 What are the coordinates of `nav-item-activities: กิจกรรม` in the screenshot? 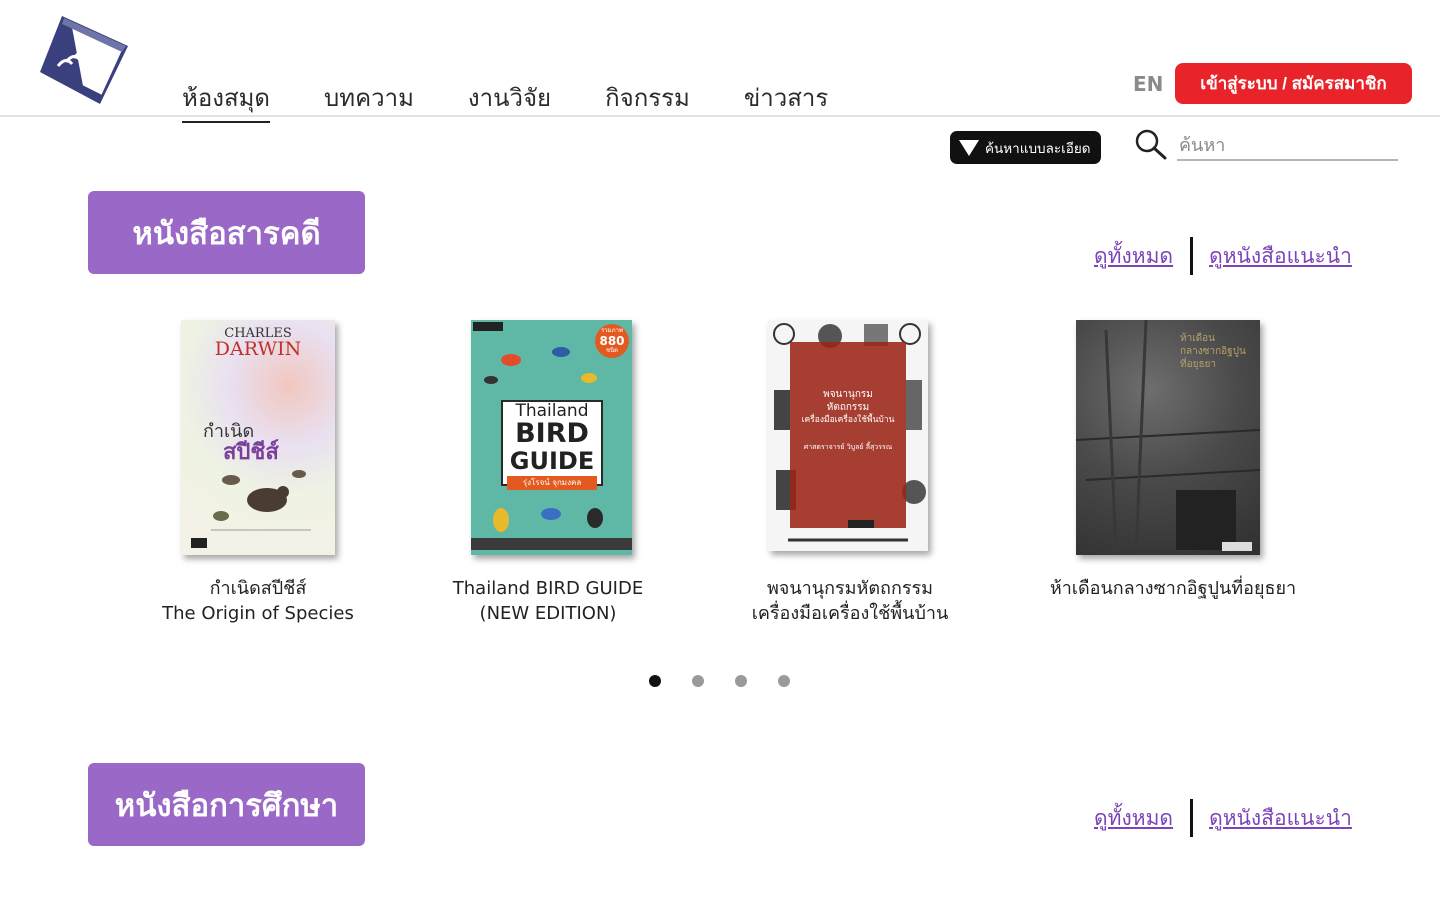 It's located at (647, 100).